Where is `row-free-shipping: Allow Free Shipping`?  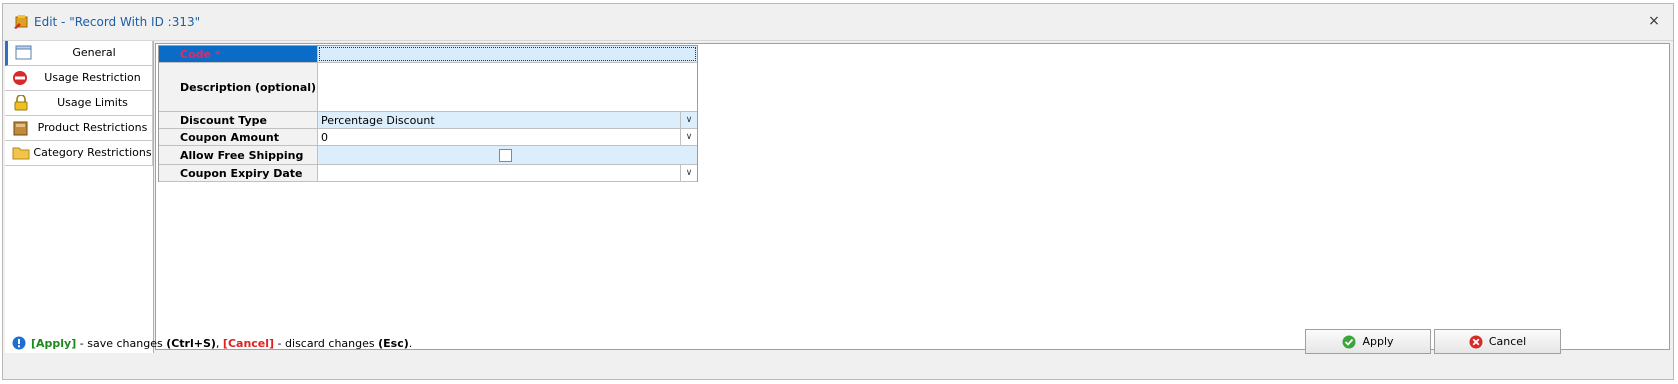
row-free-shipping: Allow Free Shipping is located at coordinates (428, 155).